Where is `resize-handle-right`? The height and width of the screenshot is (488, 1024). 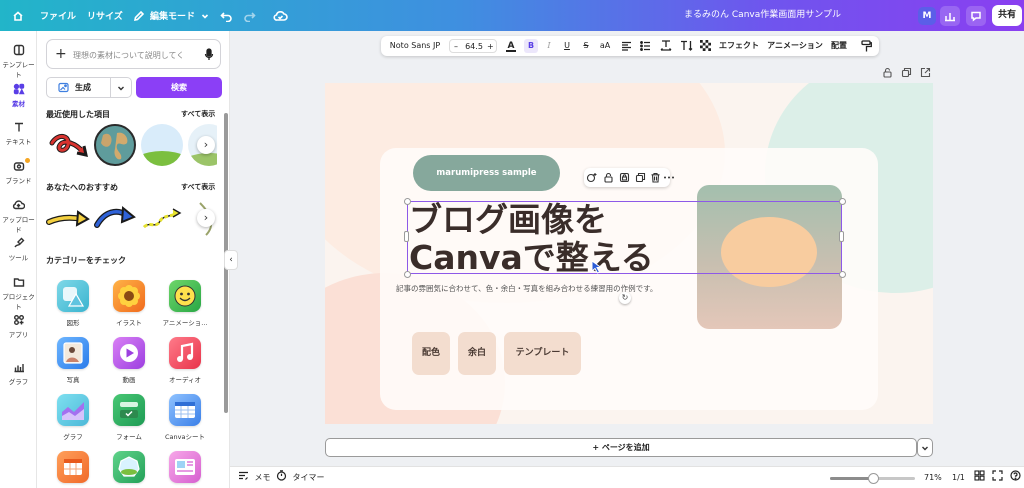
resize-handle-right is located at coordinates (841, 236).